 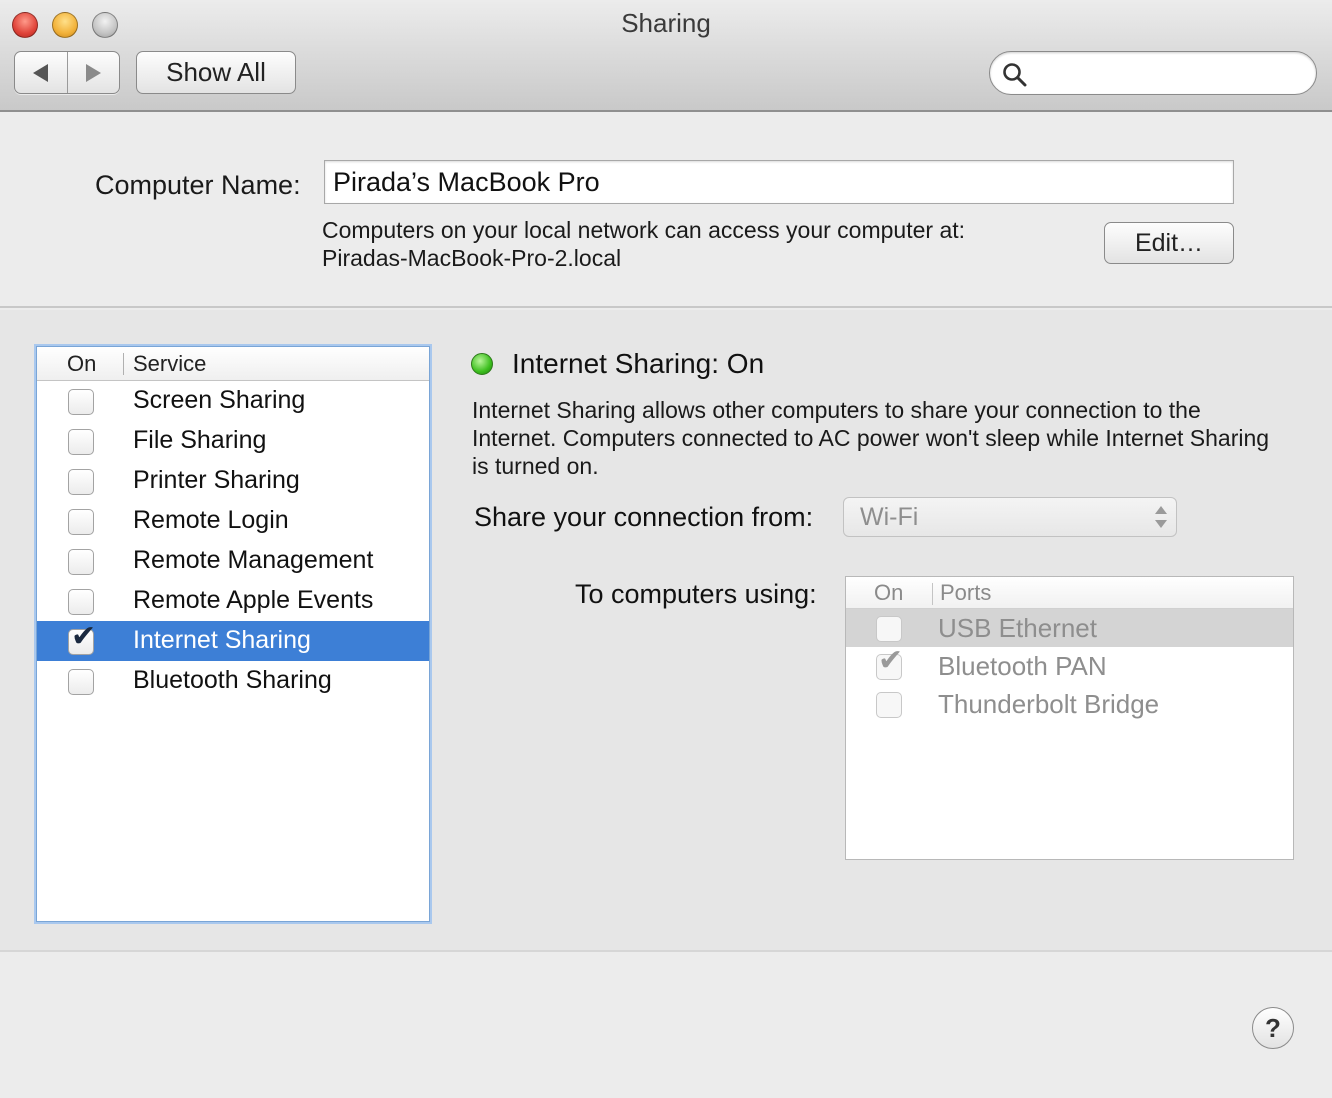 I want to click on to-computers-label: To computers using:, so click(x=696, y=594).